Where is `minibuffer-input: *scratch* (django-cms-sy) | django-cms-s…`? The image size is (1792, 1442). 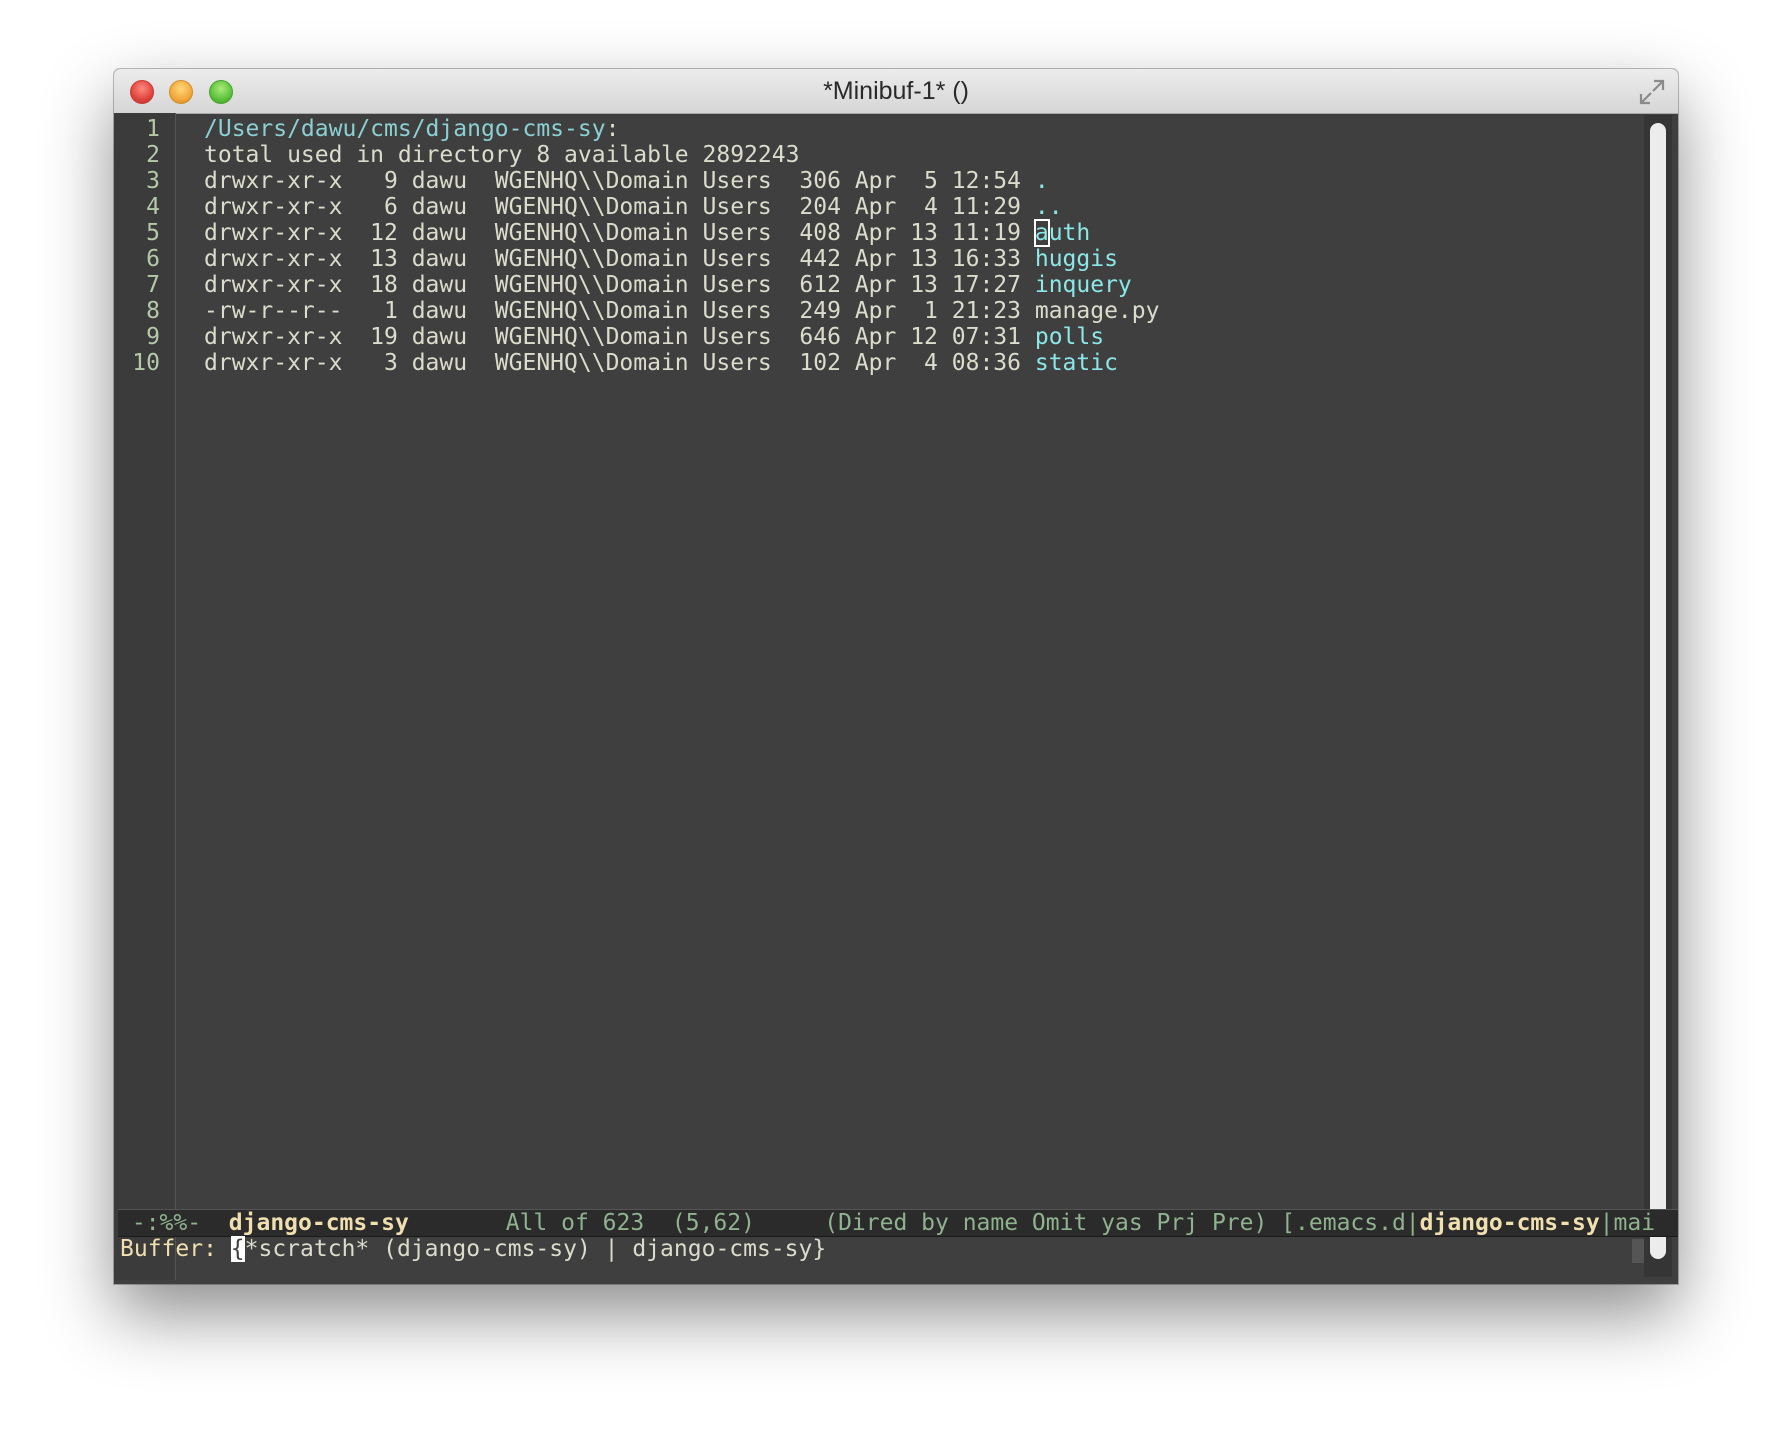
minibuffer-input: *scratch* (django-cms-sy) | django-cms-s… is located at coordinates (536, 1249).